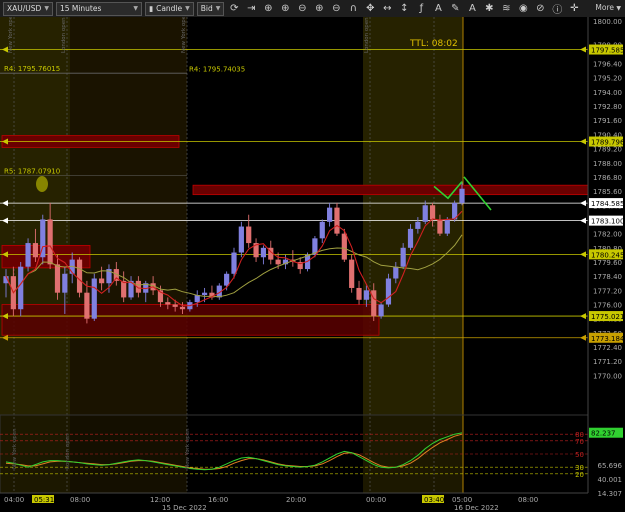  Describe the element at coordinates (217, 69) in the screenshot. I see `pivot-level-label: R4: 1795.74035` at that location.